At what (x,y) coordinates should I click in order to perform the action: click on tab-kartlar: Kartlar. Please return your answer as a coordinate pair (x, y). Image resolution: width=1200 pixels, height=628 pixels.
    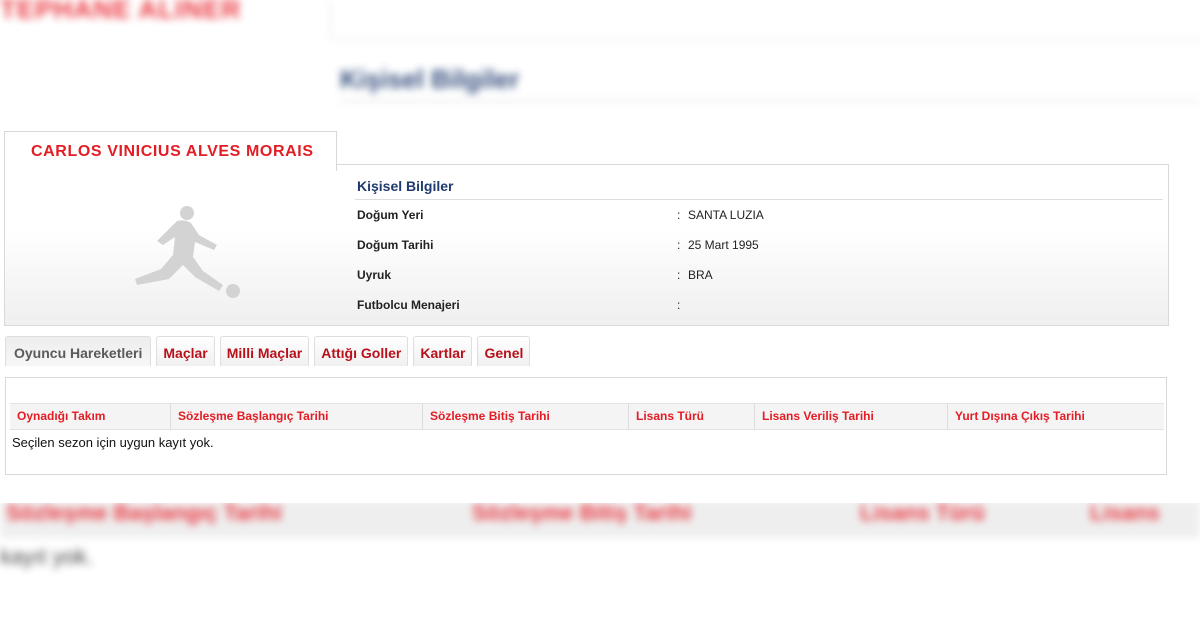
    Looking at the image, I should click on (443, 351).